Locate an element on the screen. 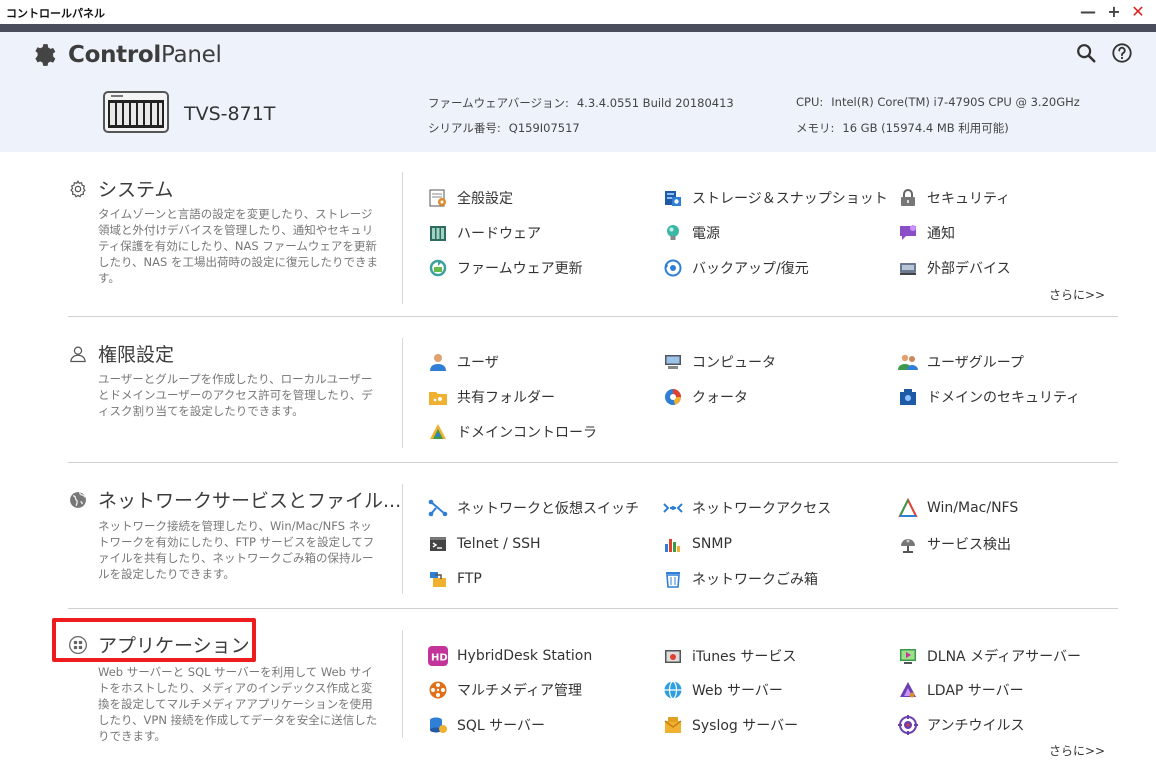  brand-control: Control is located at coordinates (114, 55).